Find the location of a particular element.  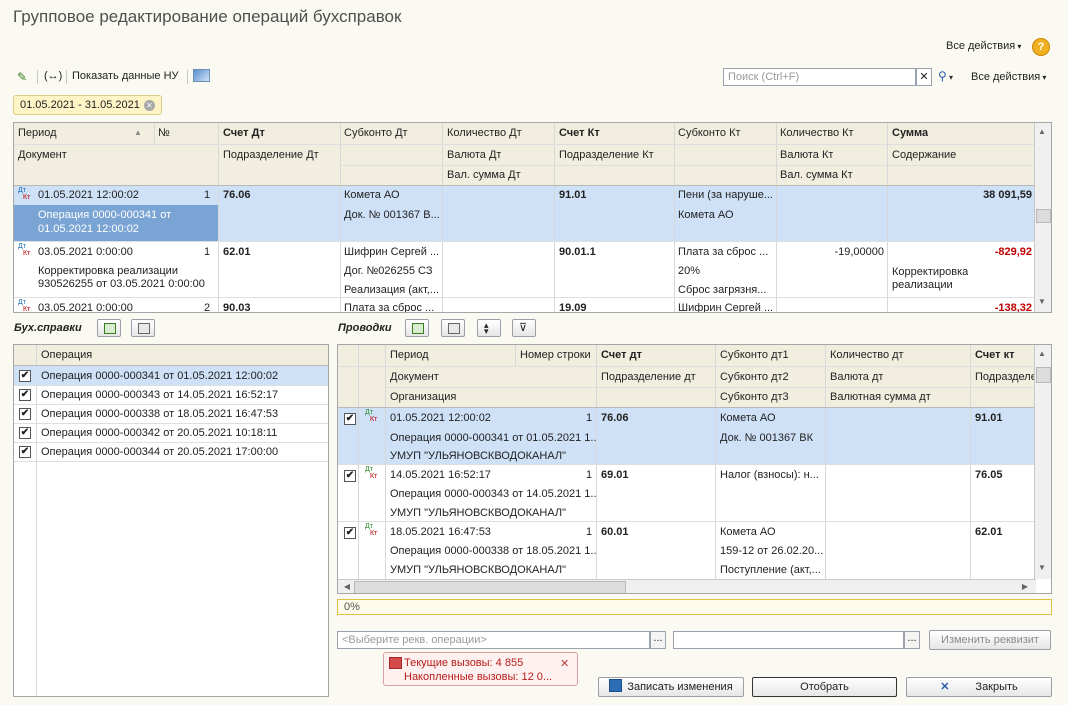

search-clear-icon: ✕ is located at coordinates (924, 77).